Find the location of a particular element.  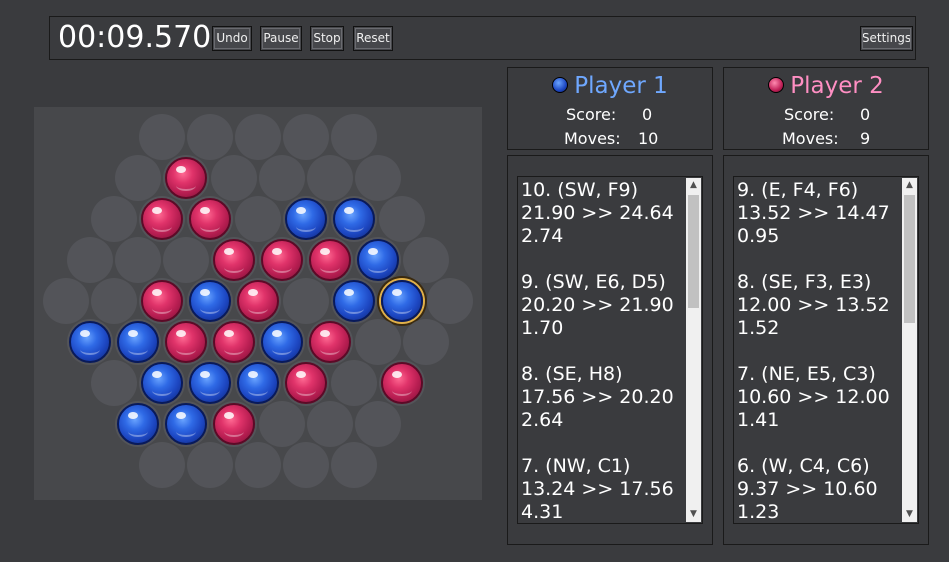

undo-button: Undo is located at coordinates (232, 38).